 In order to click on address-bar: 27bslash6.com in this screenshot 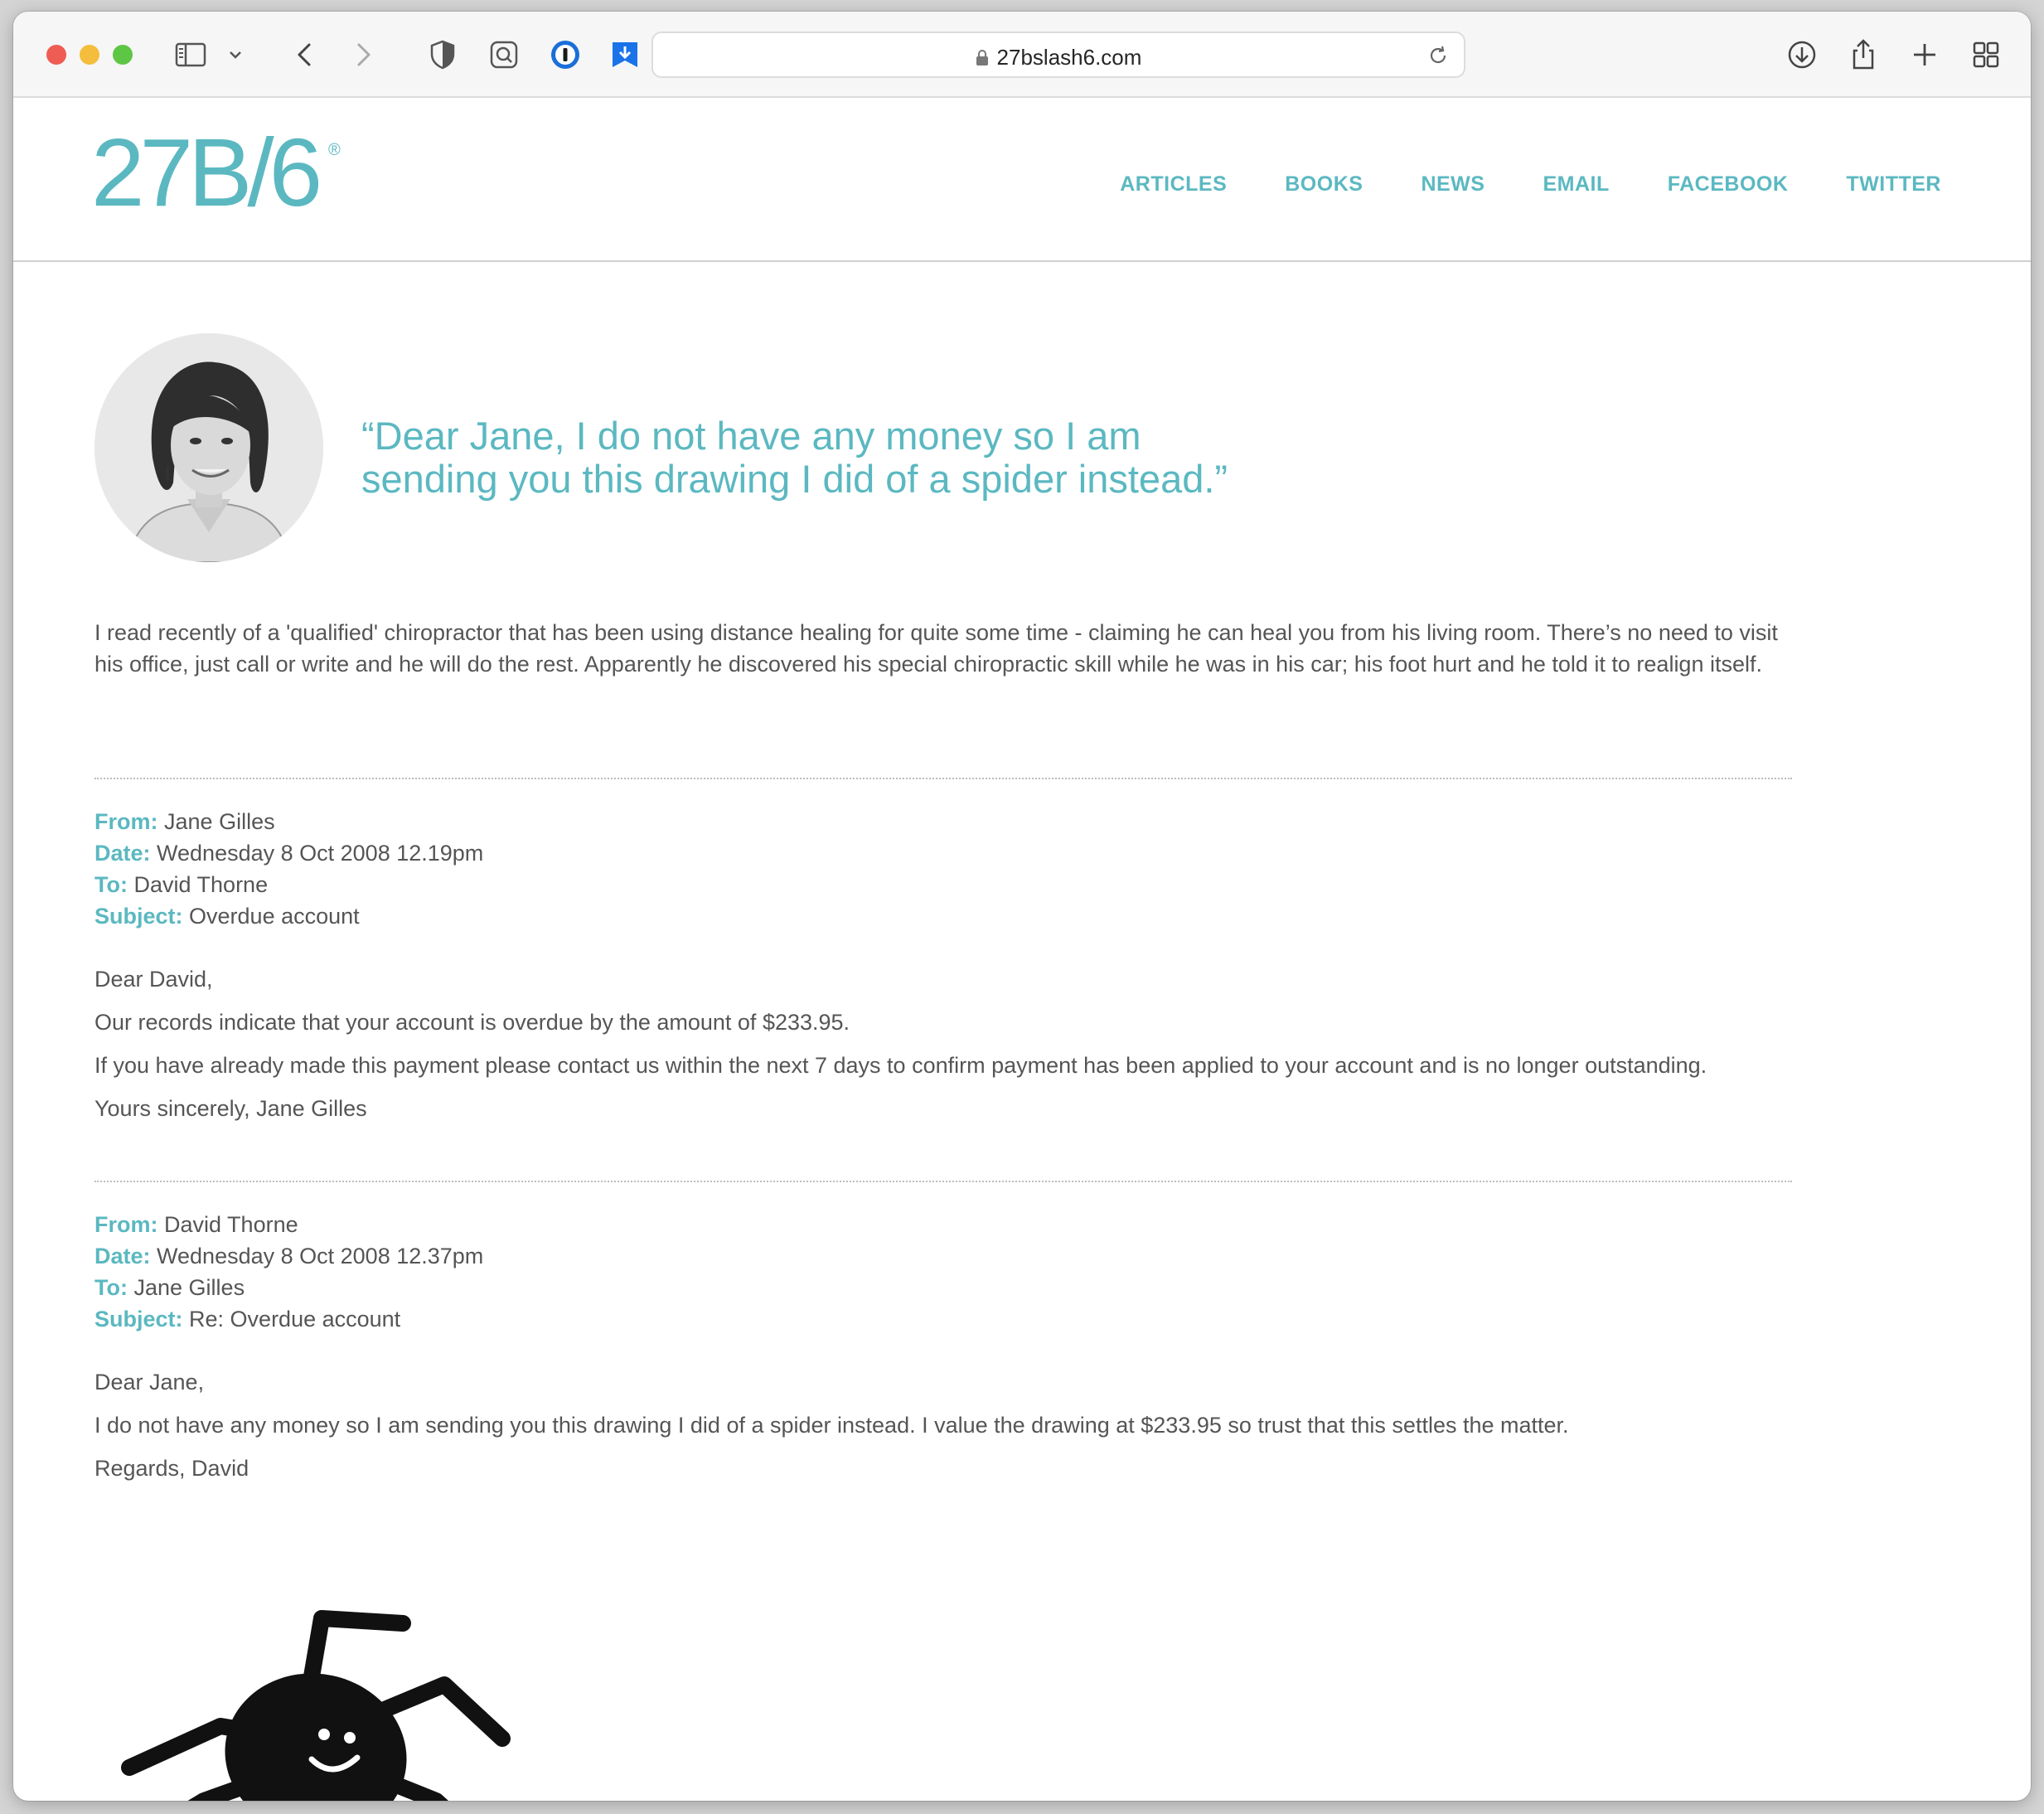, I will do `click(1058, 55)`.